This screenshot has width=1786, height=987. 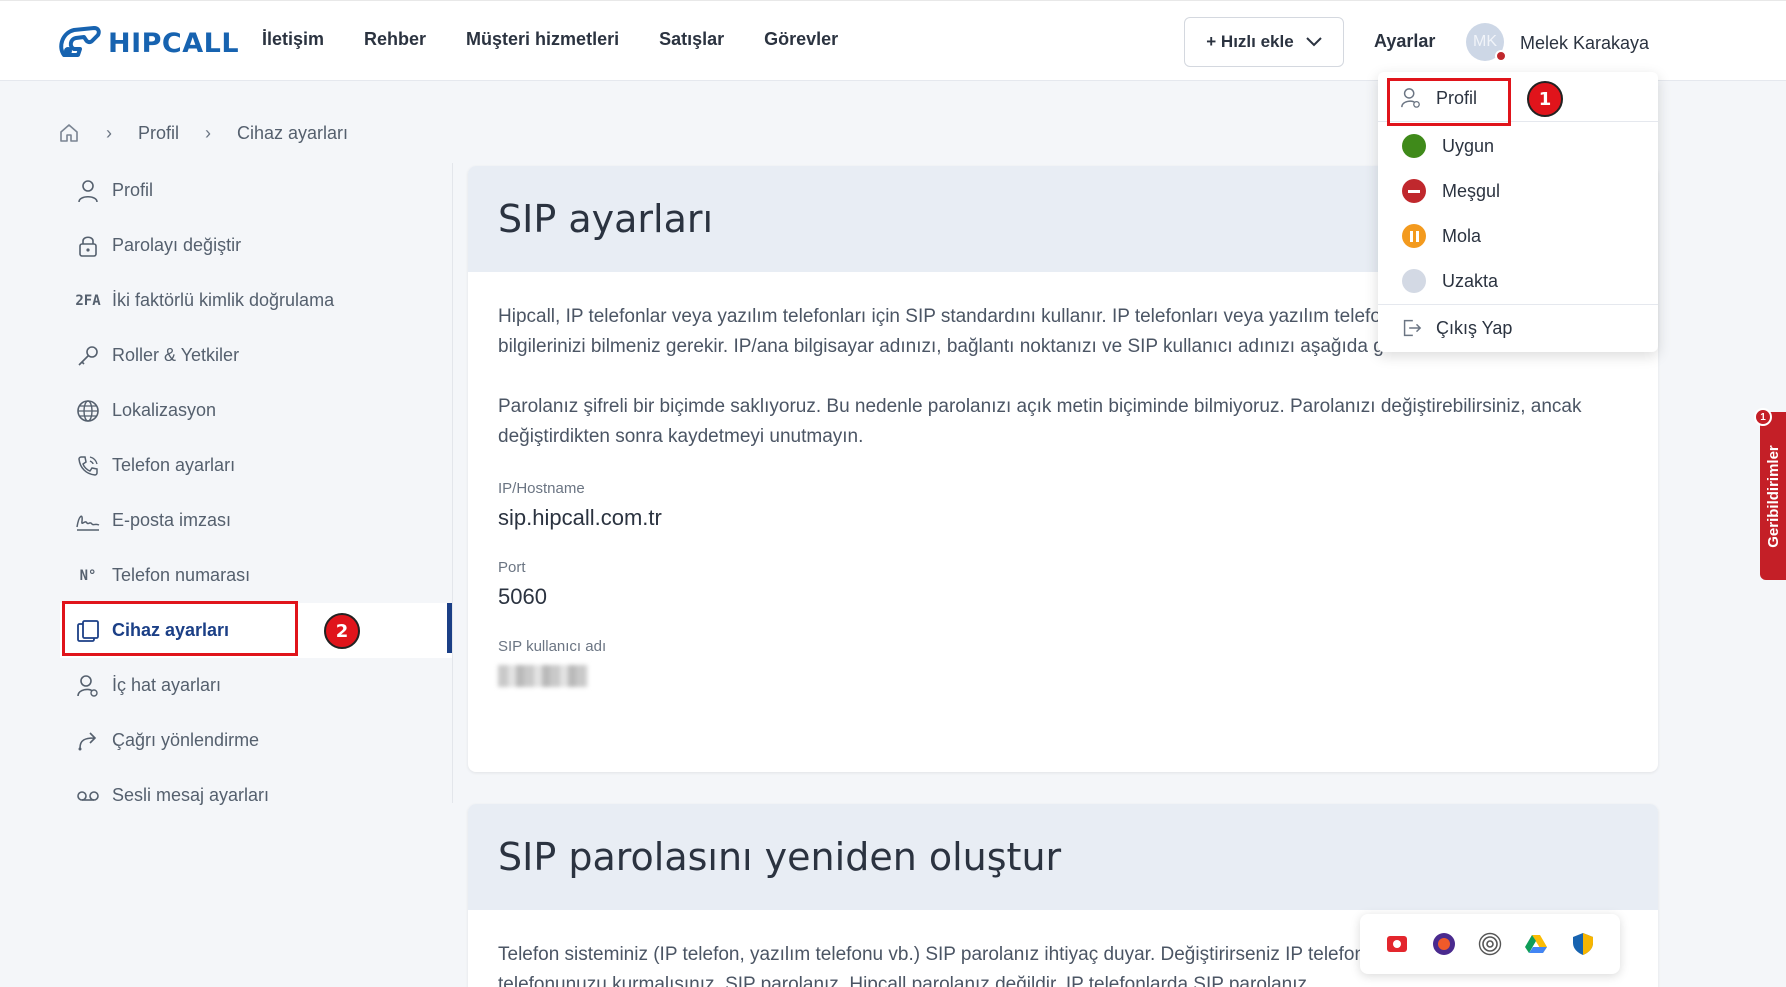 What do you see at coordinates (552, 646) in the screenshot?
I see `sip-username-label: SIP kullanıcı adı` at bounding box center [552, 646].